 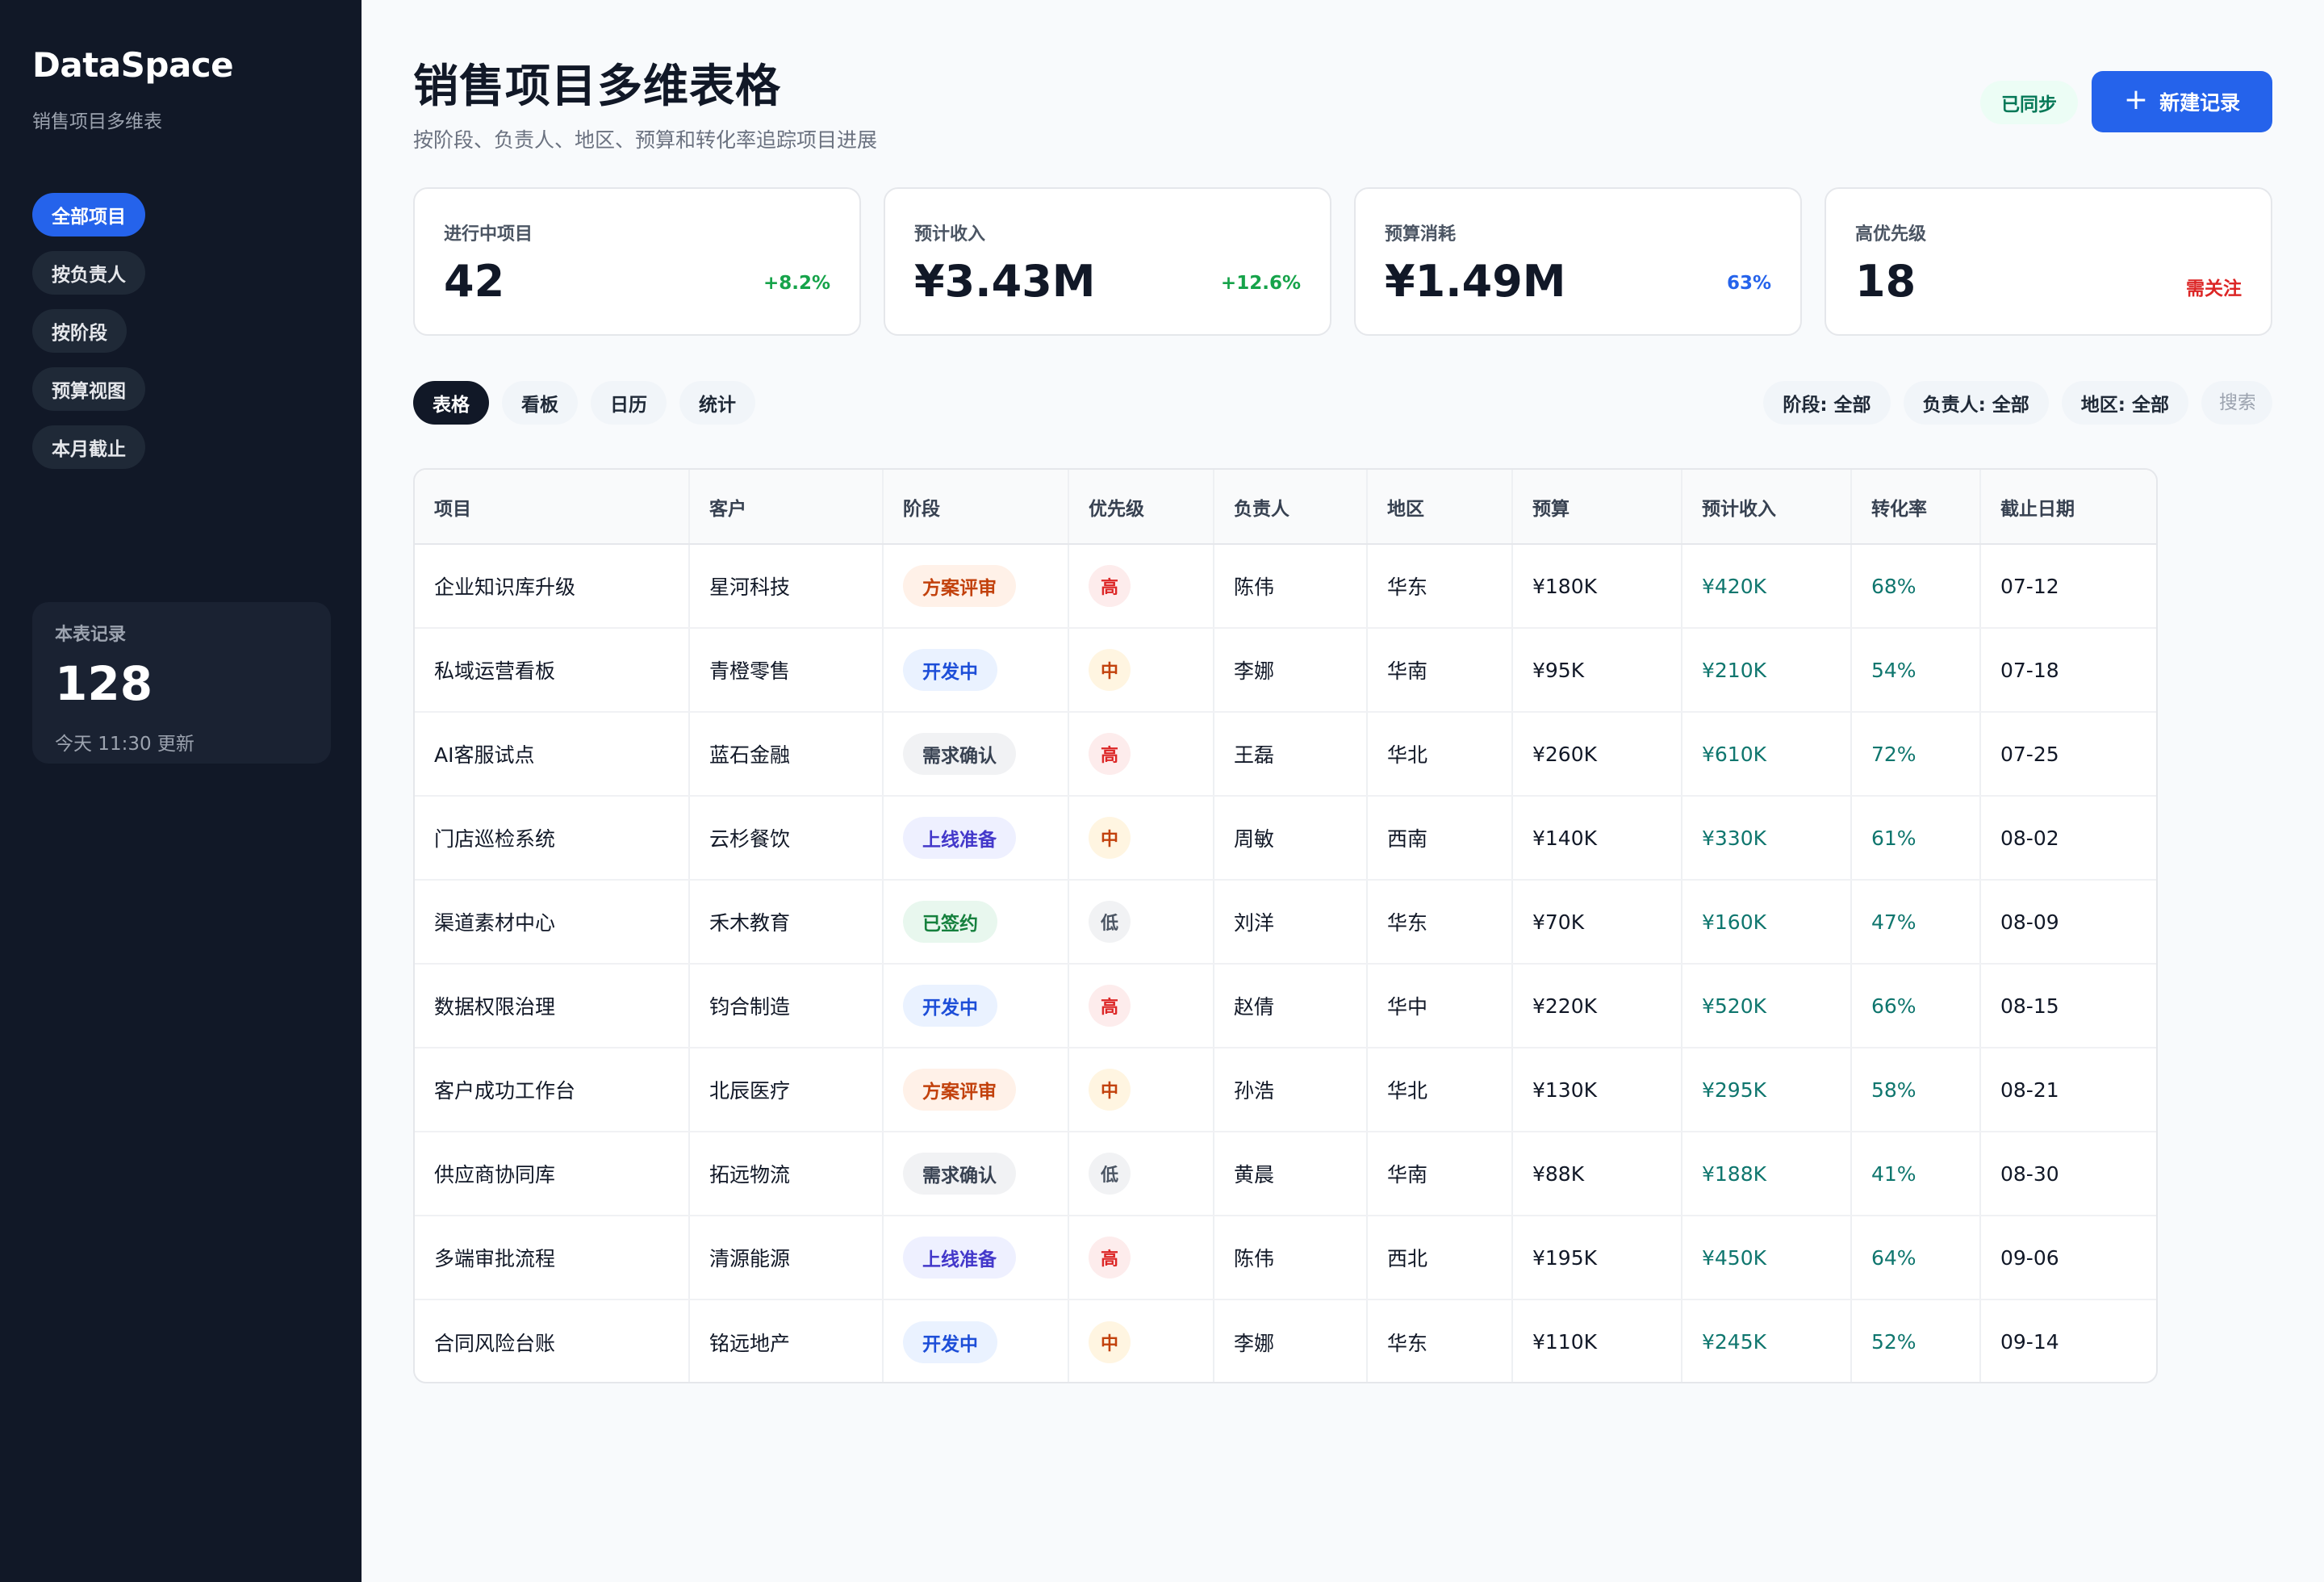 What do you see at coordinates (552, 586) in the screenshot?
I see `cell-project: 企业知识库升级` at bounding box center [552, 586].